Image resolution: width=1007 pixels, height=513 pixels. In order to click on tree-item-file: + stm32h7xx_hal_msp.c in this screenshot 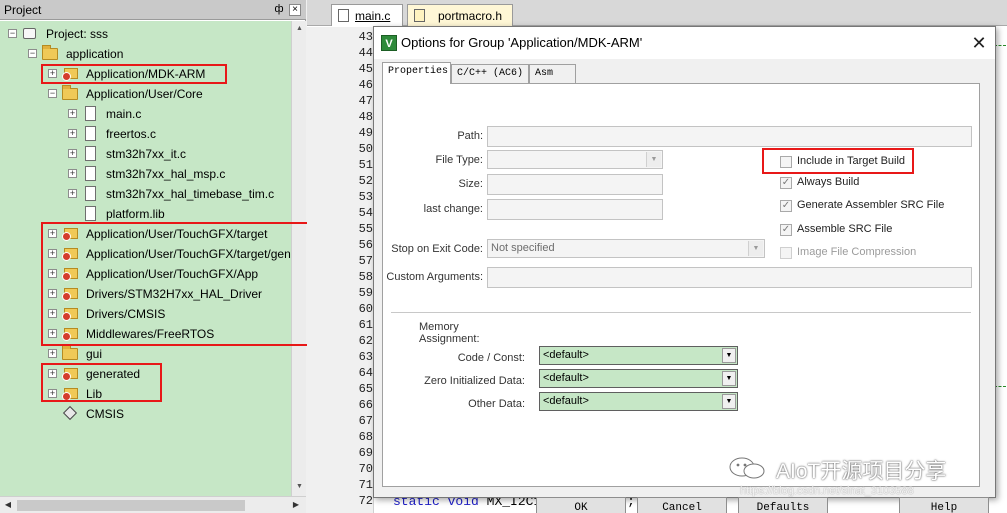, I will do `click(168, 174)`.